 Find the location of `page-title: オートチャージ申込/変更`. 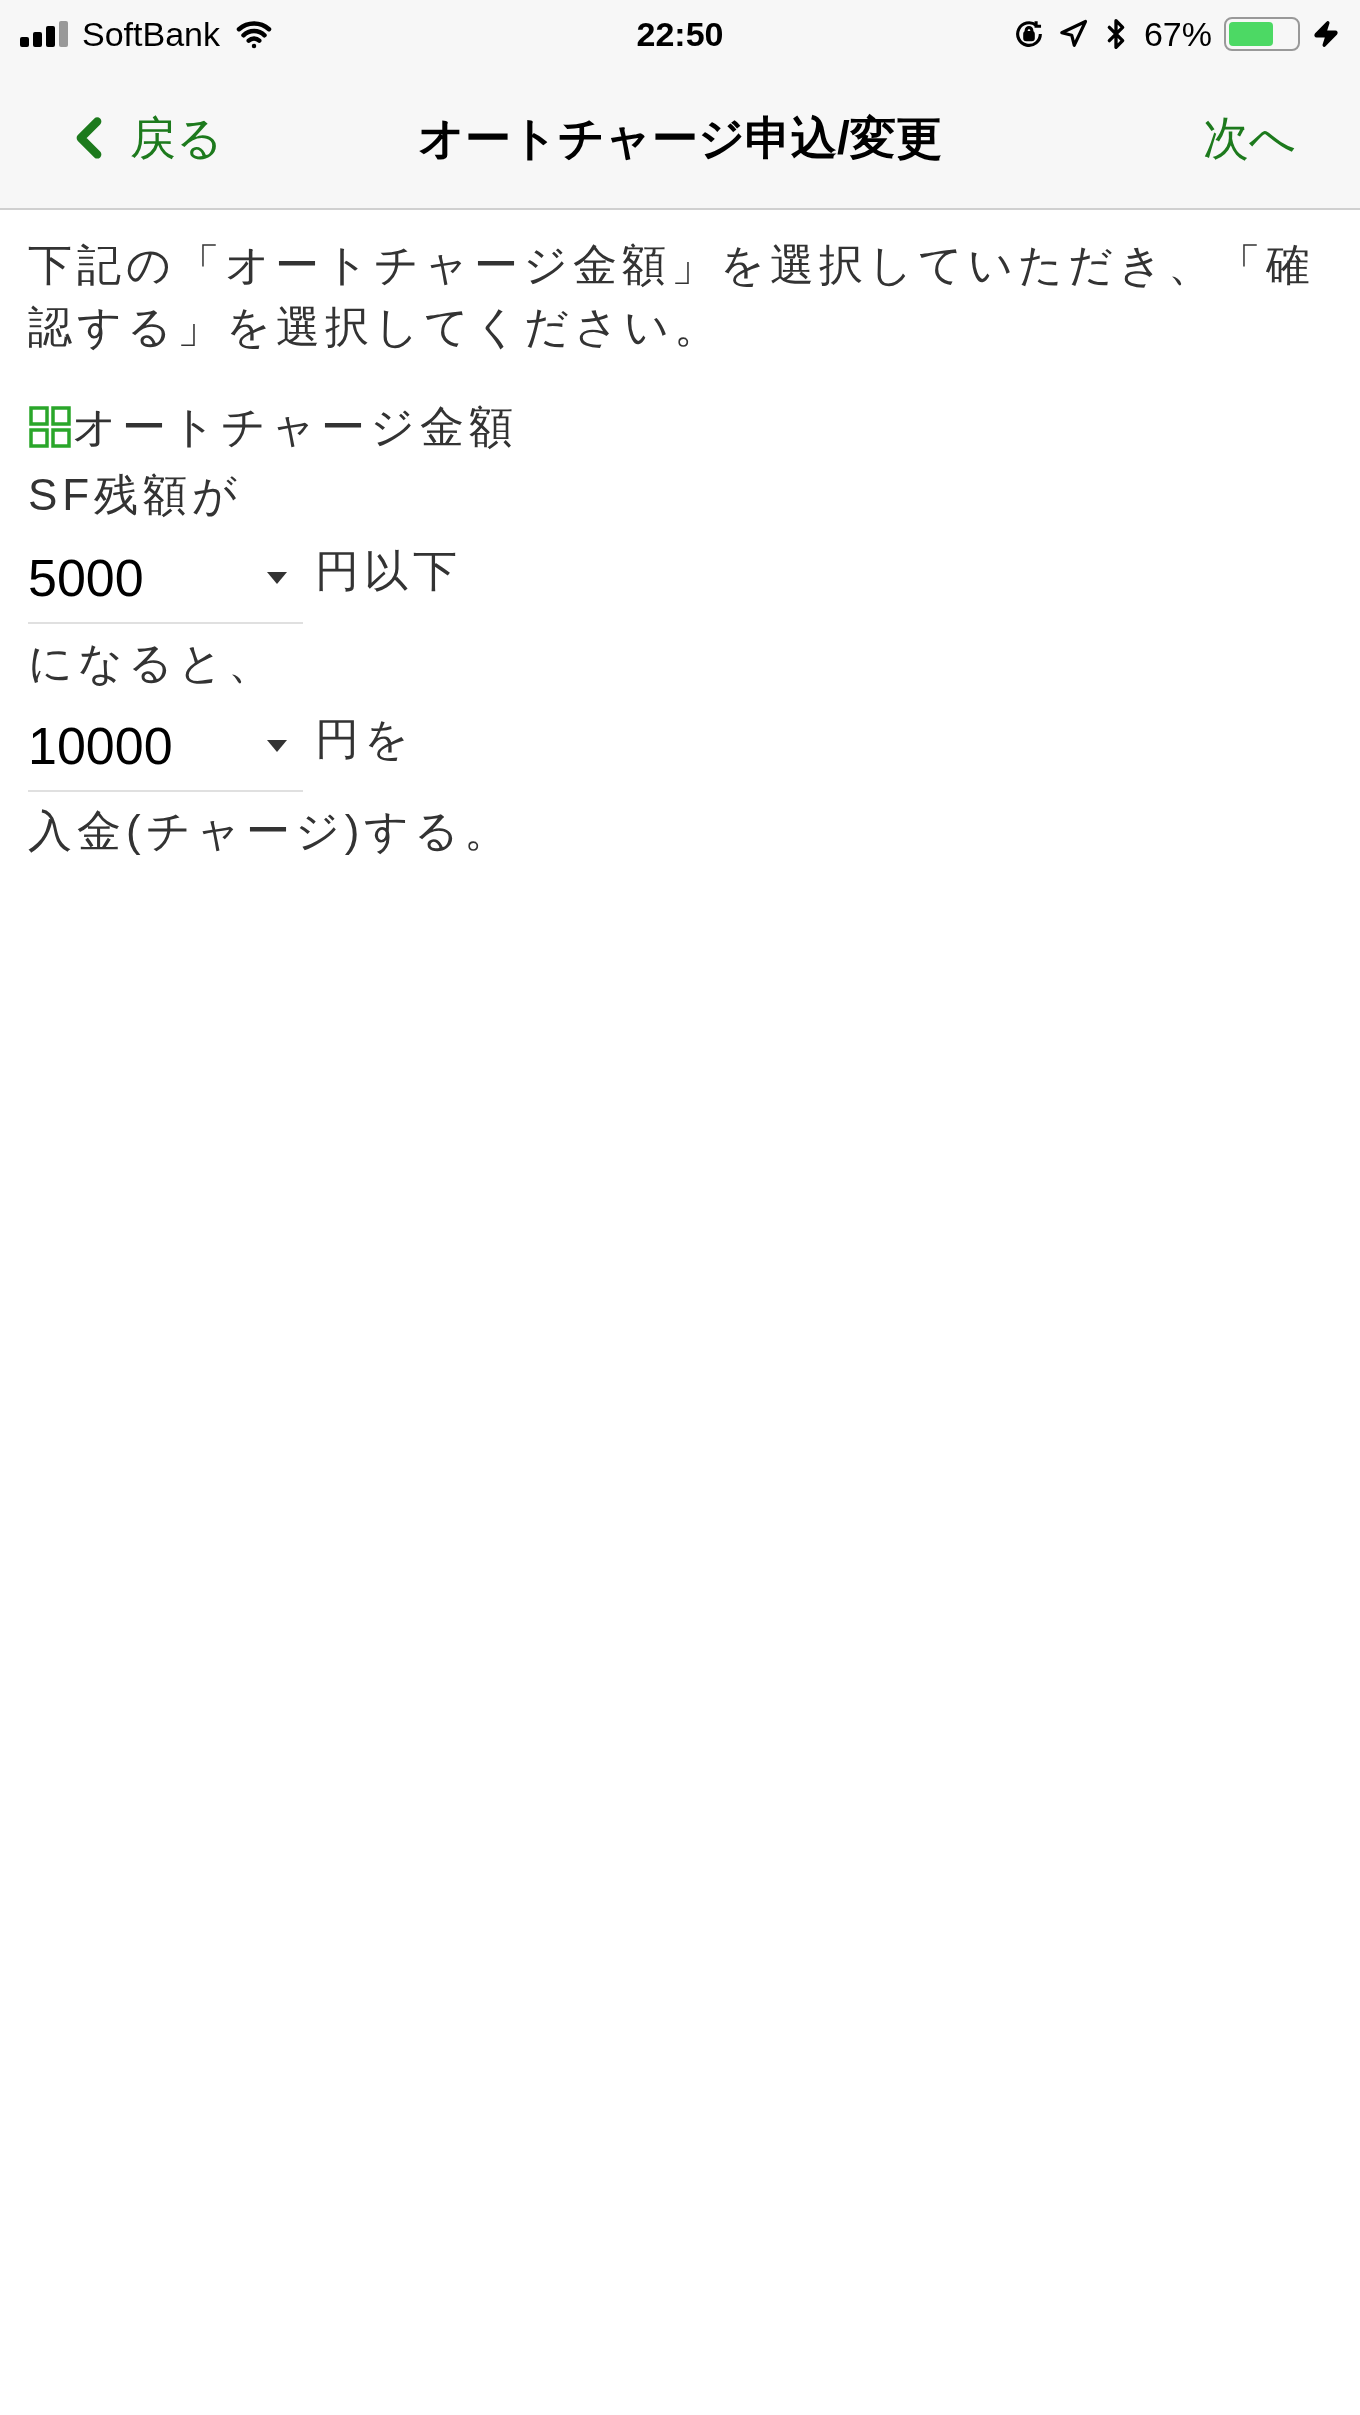

page-title: オートチャージ申込/変更 is located at coordinates (680, 138).